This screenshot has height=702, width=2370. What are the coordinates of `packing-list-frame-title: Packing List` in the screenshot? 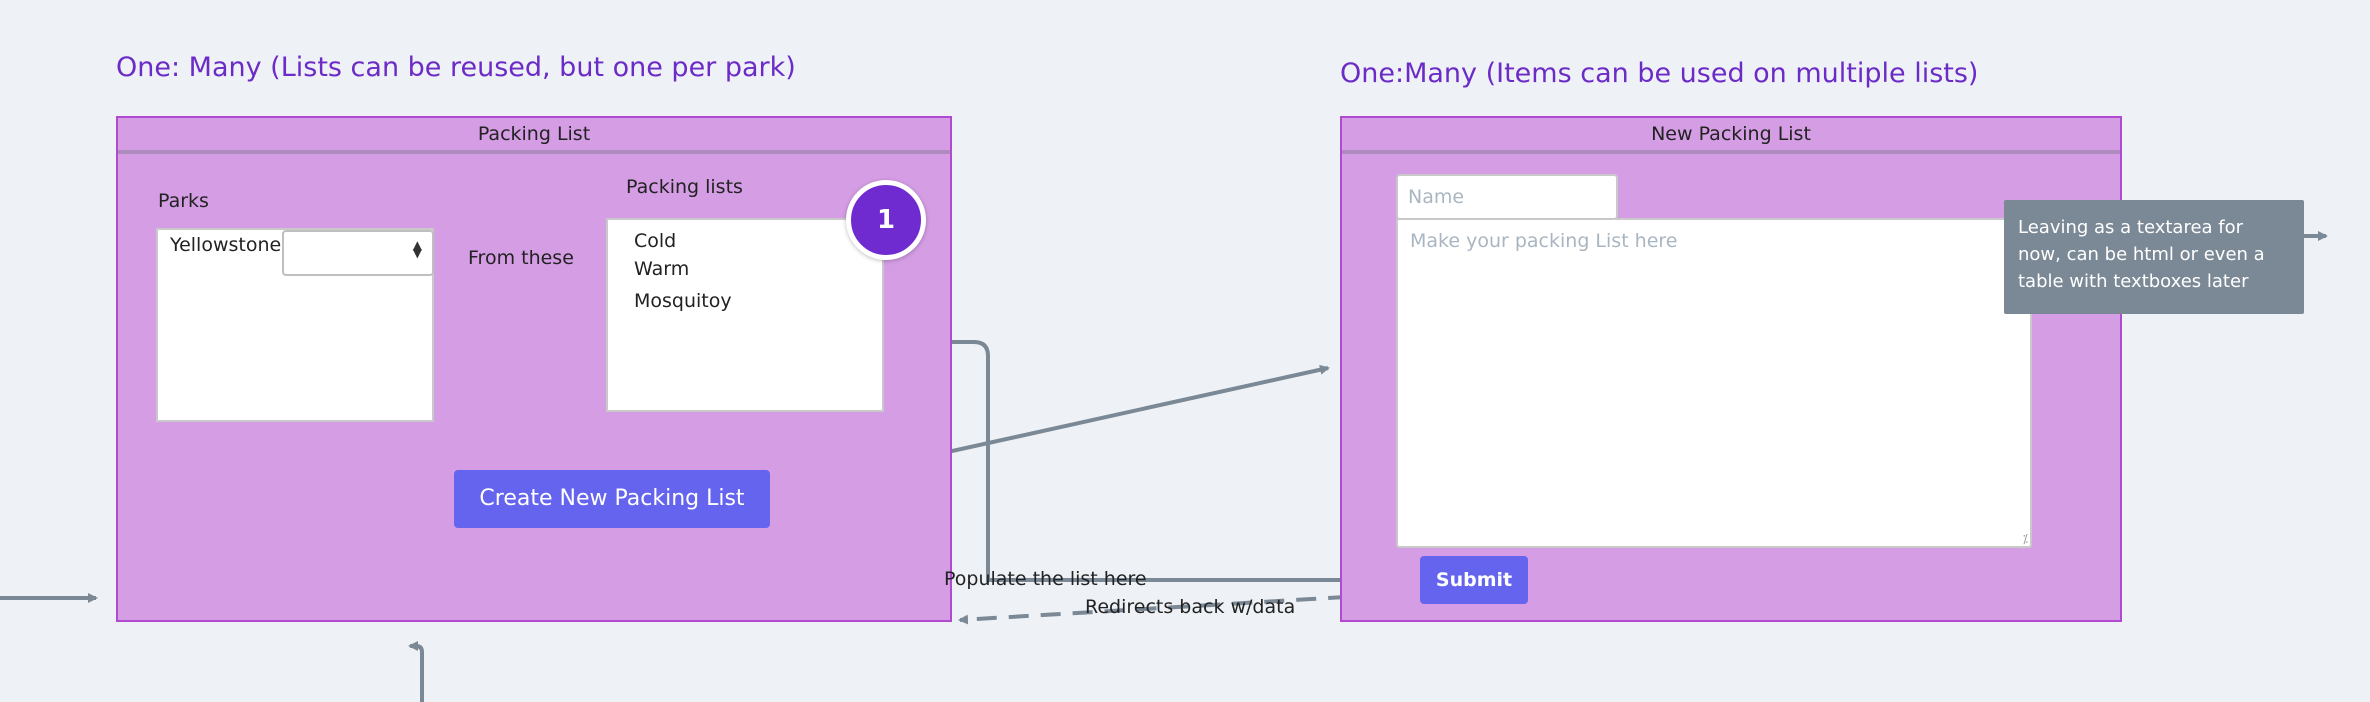 It's located at (534, 136).